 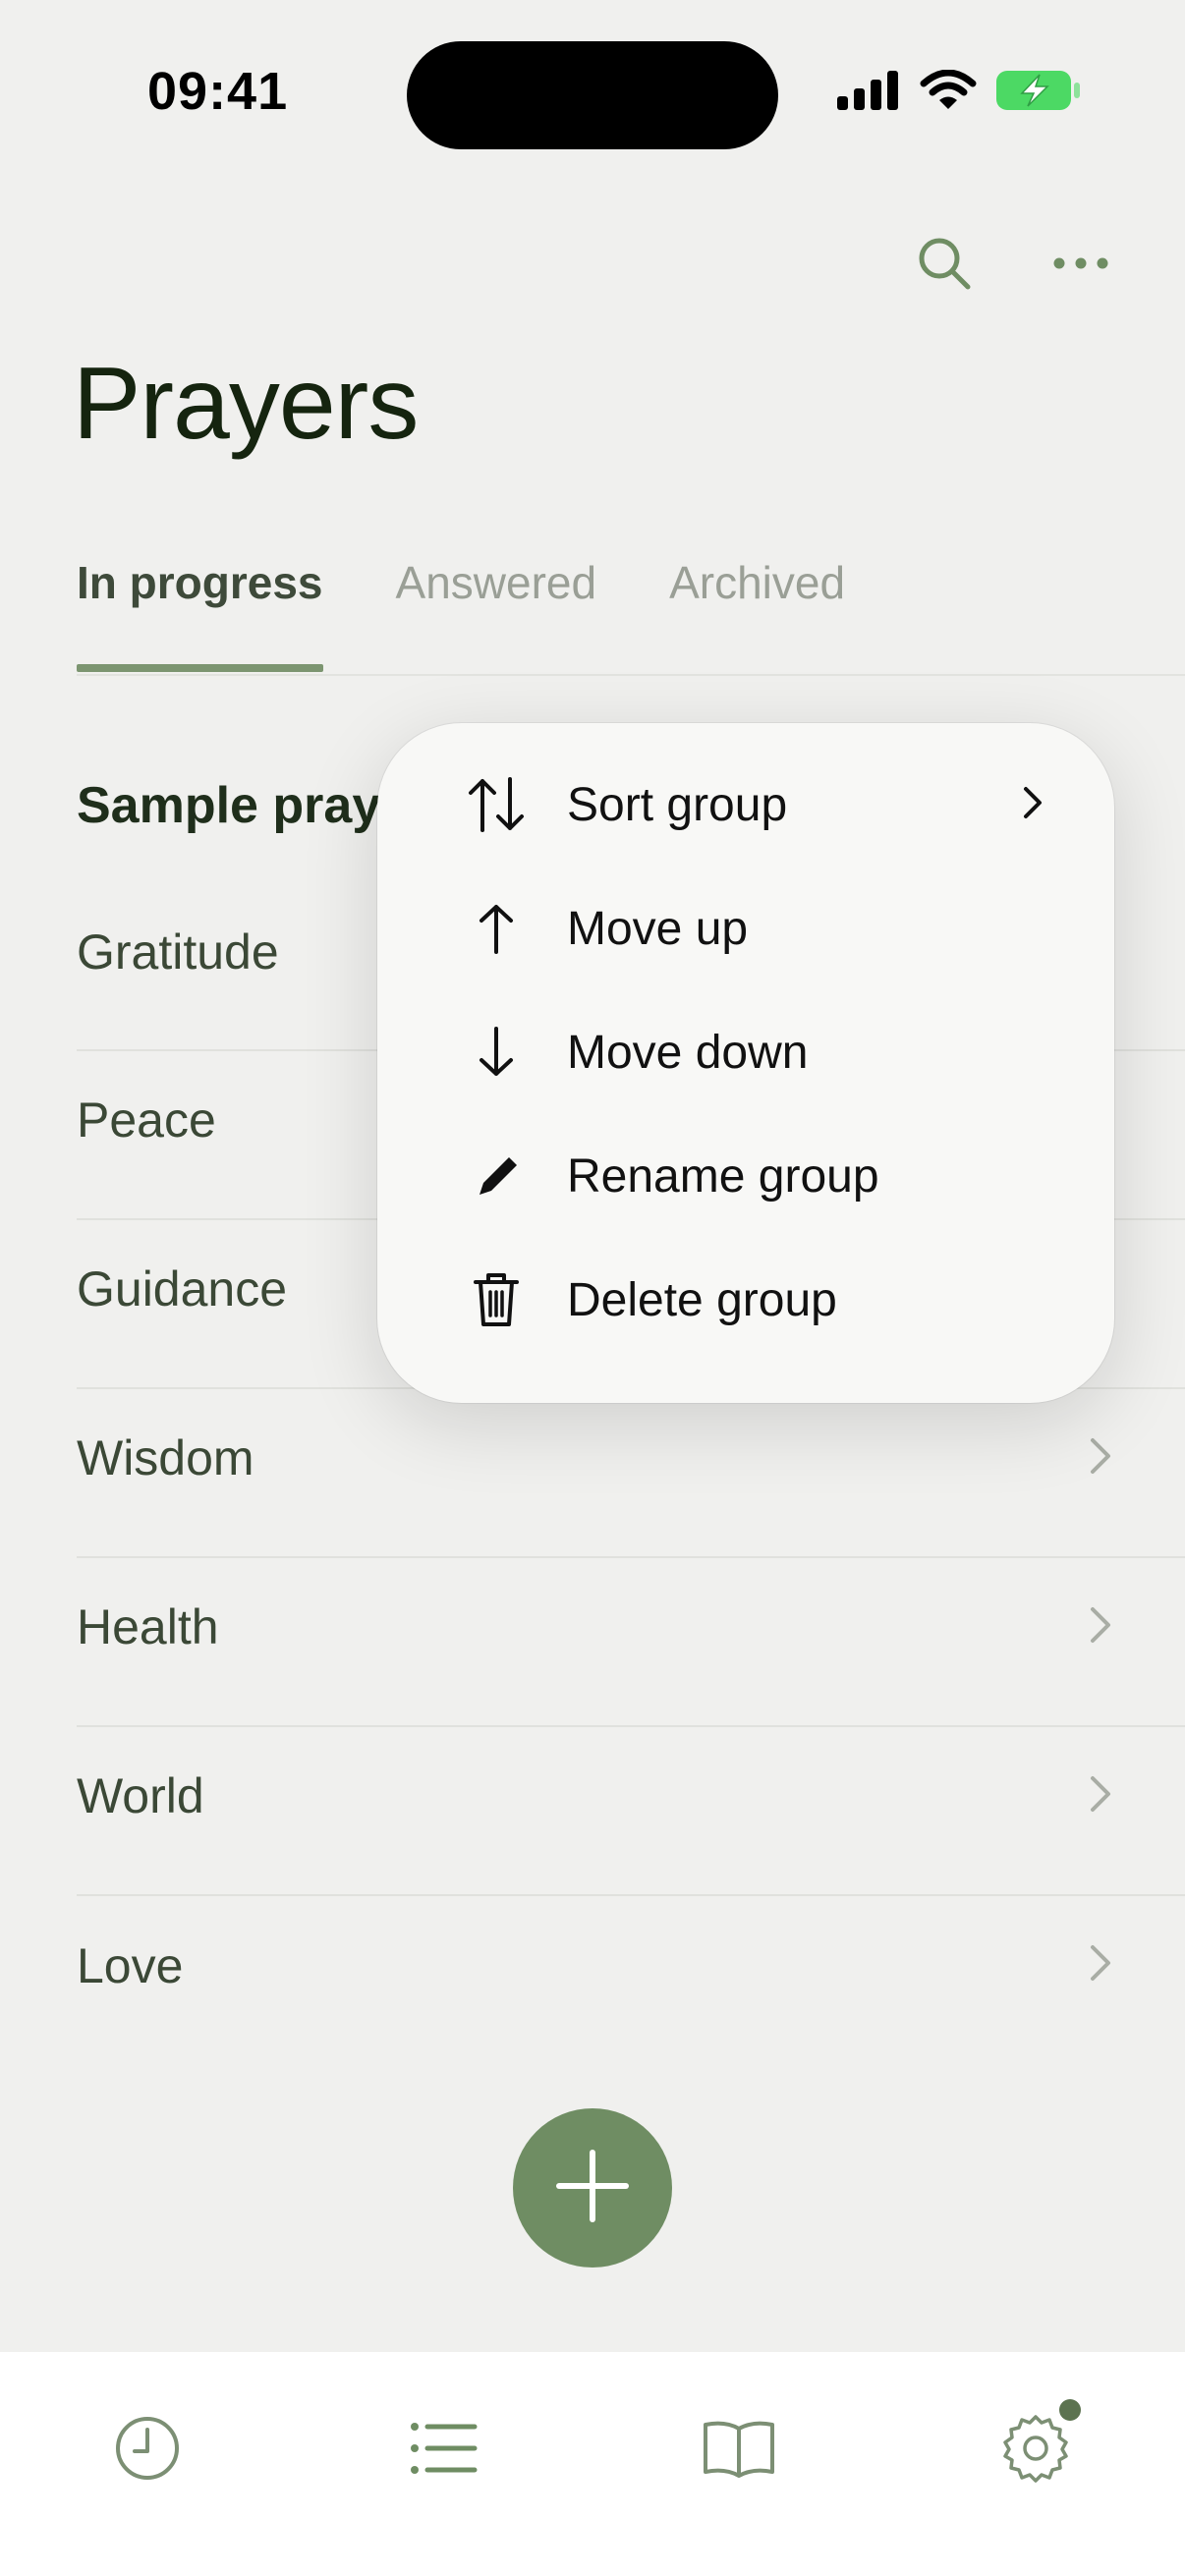 I want to click on tabbar-settings, so click(x=1036, y=2449).